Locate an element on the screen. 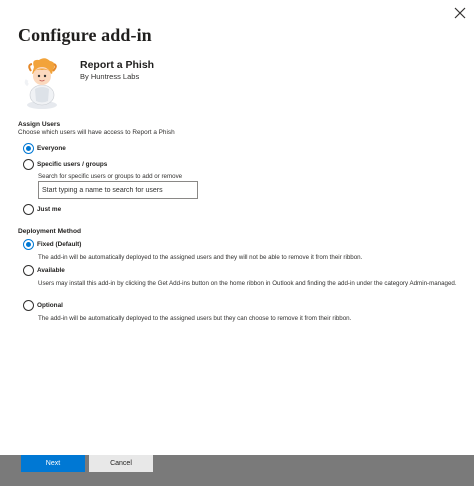  radio-label-specific-users: Specific users / groups is located at coordinates (72, 164).